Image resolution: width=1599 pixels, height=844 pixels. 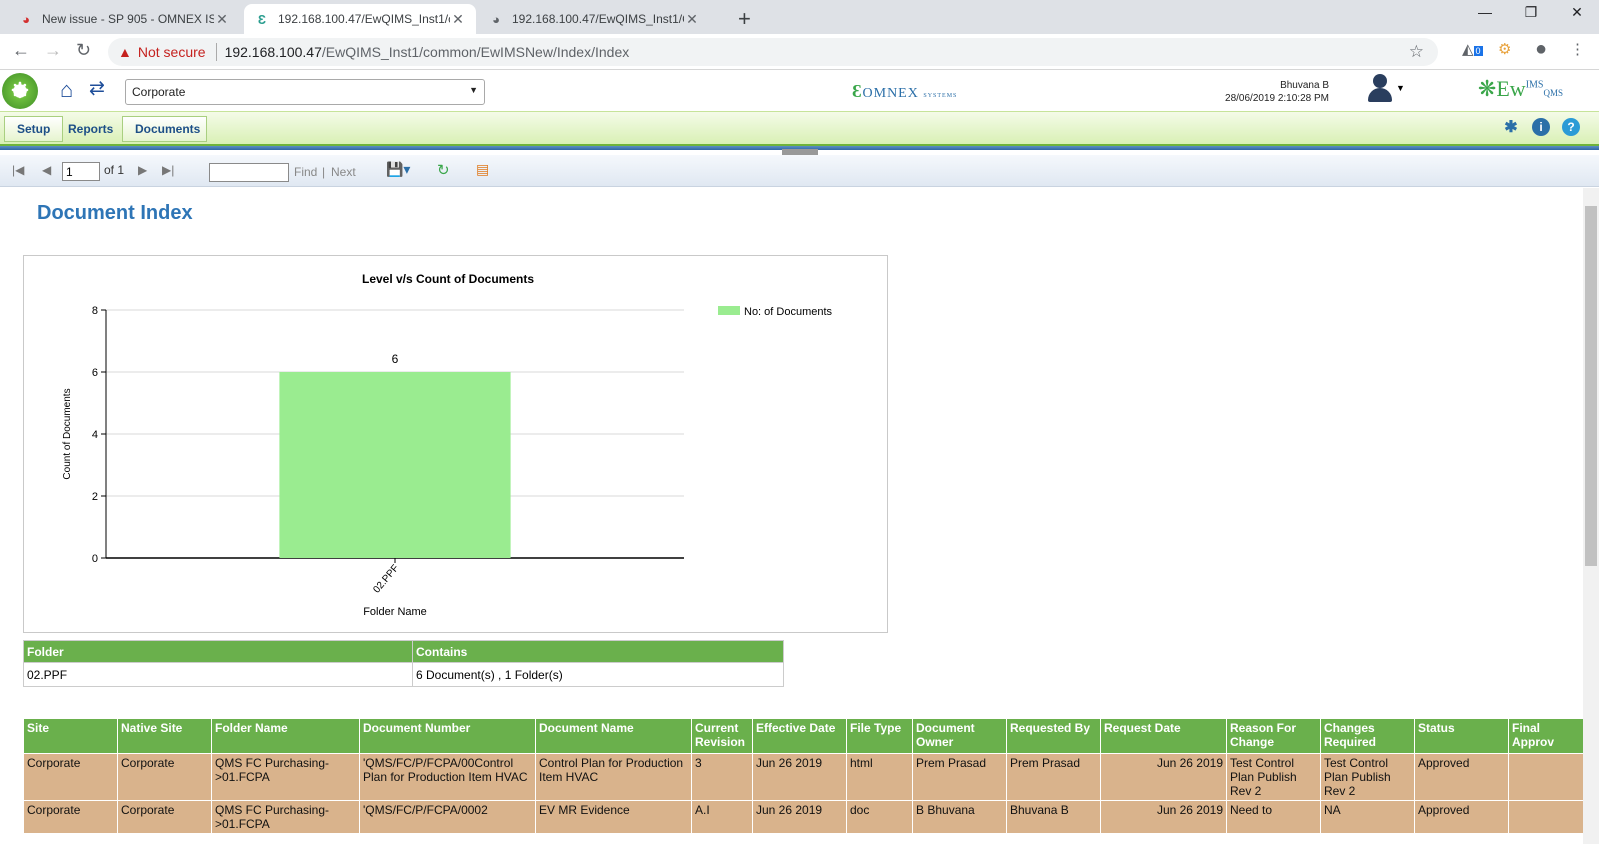 I want to click on page-number-input, so click(x=81, y=171).